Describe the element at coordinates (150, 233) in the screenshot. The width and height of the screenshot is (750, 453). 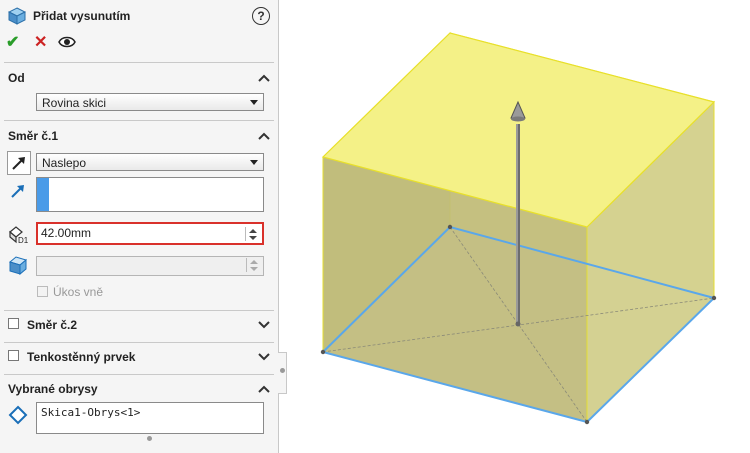
I see `depth-input: 42.00mm` at that location.